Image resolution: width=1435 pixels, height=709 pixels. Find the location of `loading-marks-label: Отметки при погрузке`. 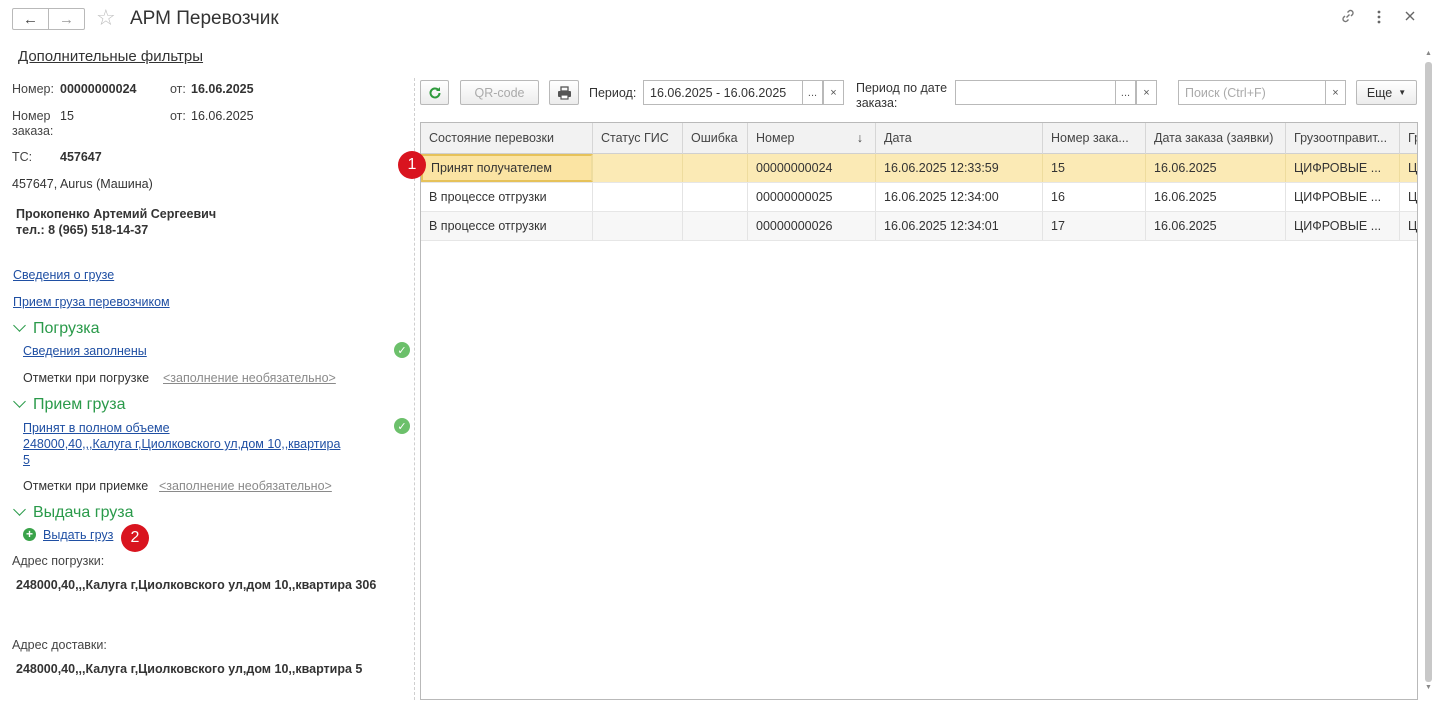

loading-marks-label: Отметки при погрузке is located at coordinates (86, 378).